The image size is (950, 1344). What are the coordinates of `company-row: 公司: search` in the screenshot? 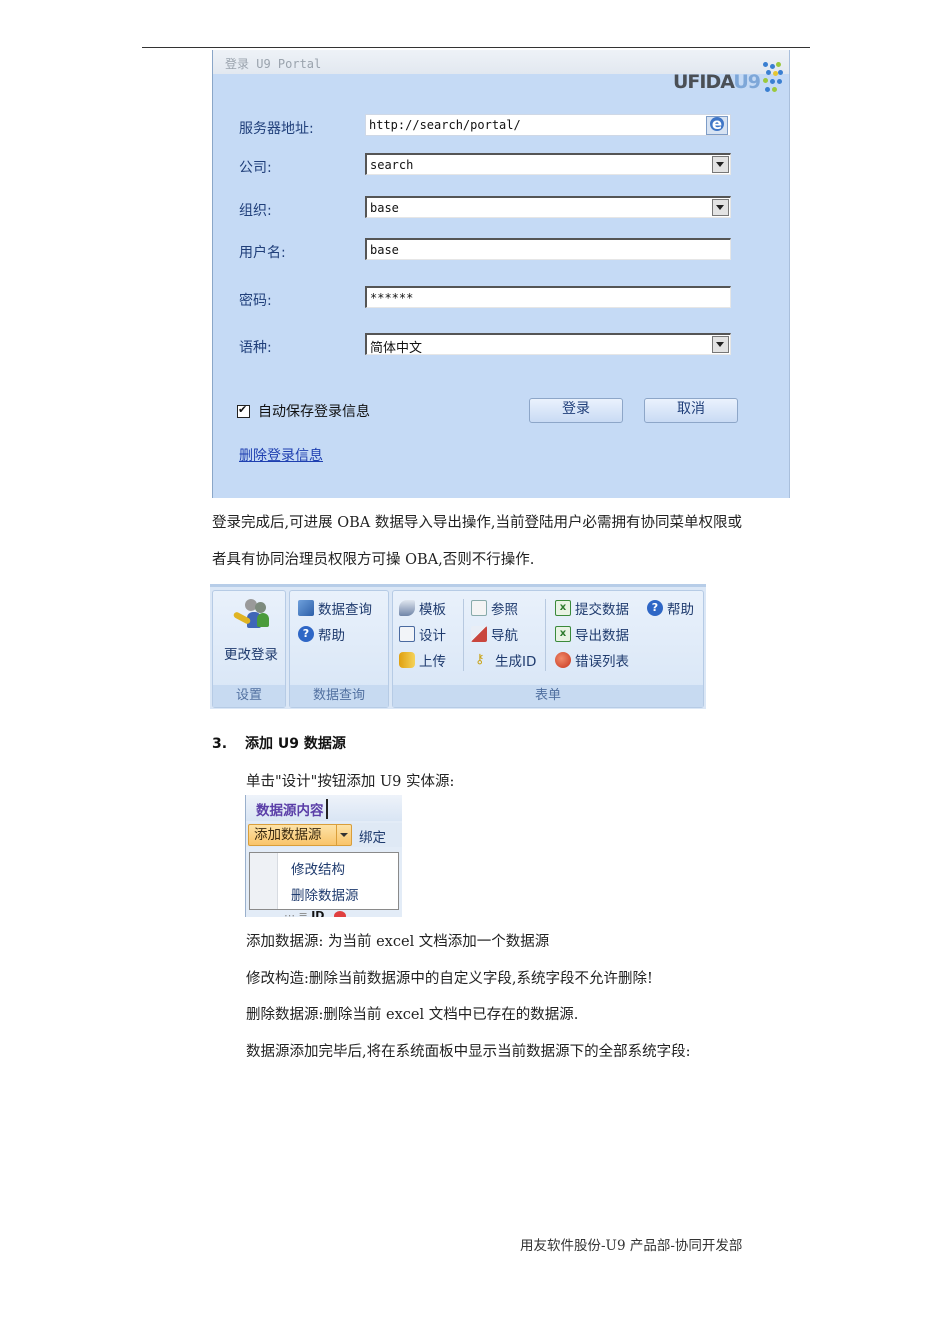 It's located at (501, 166).